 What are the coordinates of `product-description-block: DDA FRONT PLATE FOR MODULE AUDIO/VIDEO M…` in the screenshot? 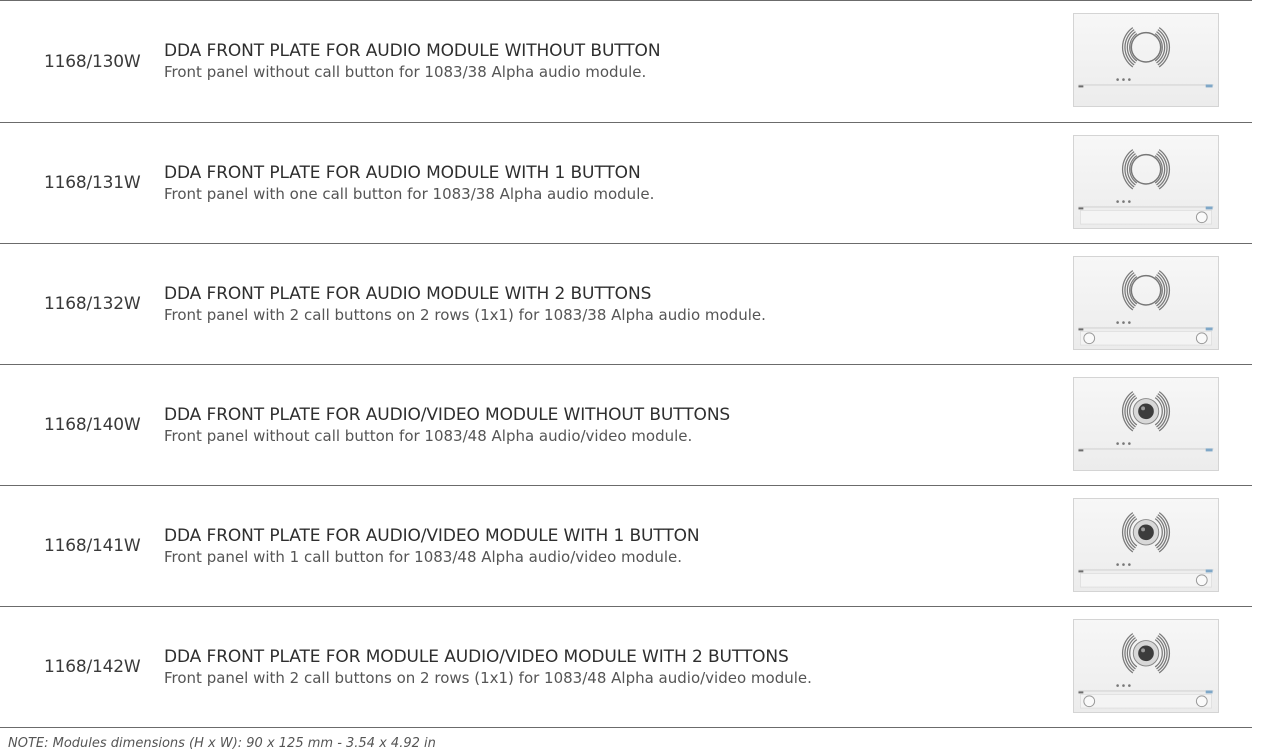 It's located at (559, 667).